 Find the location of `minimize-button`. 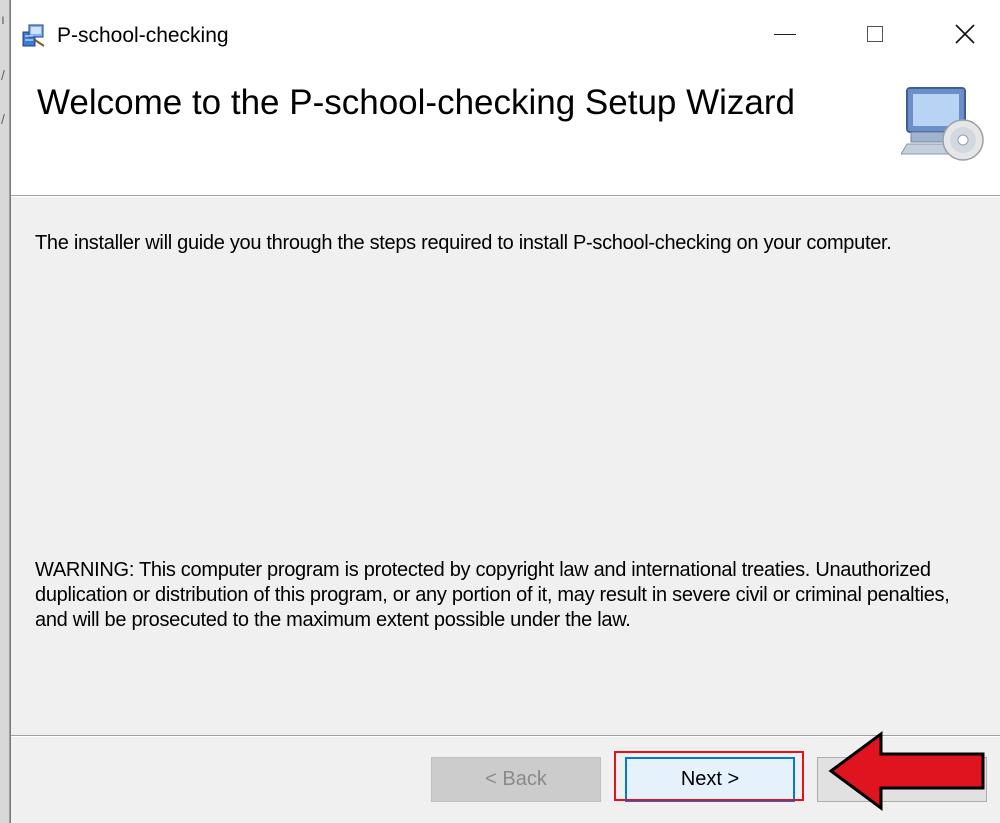

minimize-button is located at coordinates (785, 34).